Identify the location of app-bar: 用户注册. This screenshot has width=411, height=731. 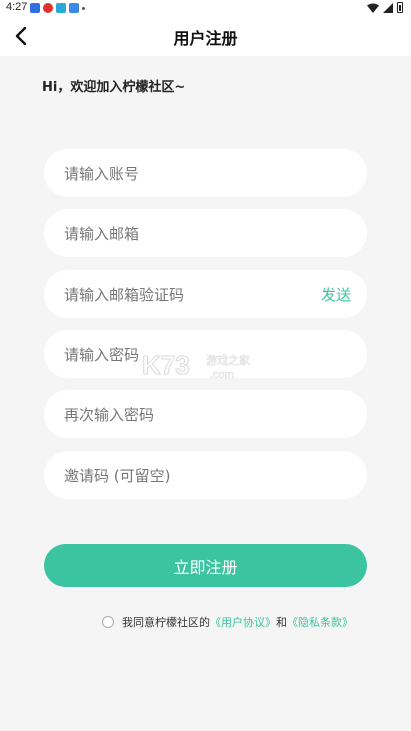
(205, 36).